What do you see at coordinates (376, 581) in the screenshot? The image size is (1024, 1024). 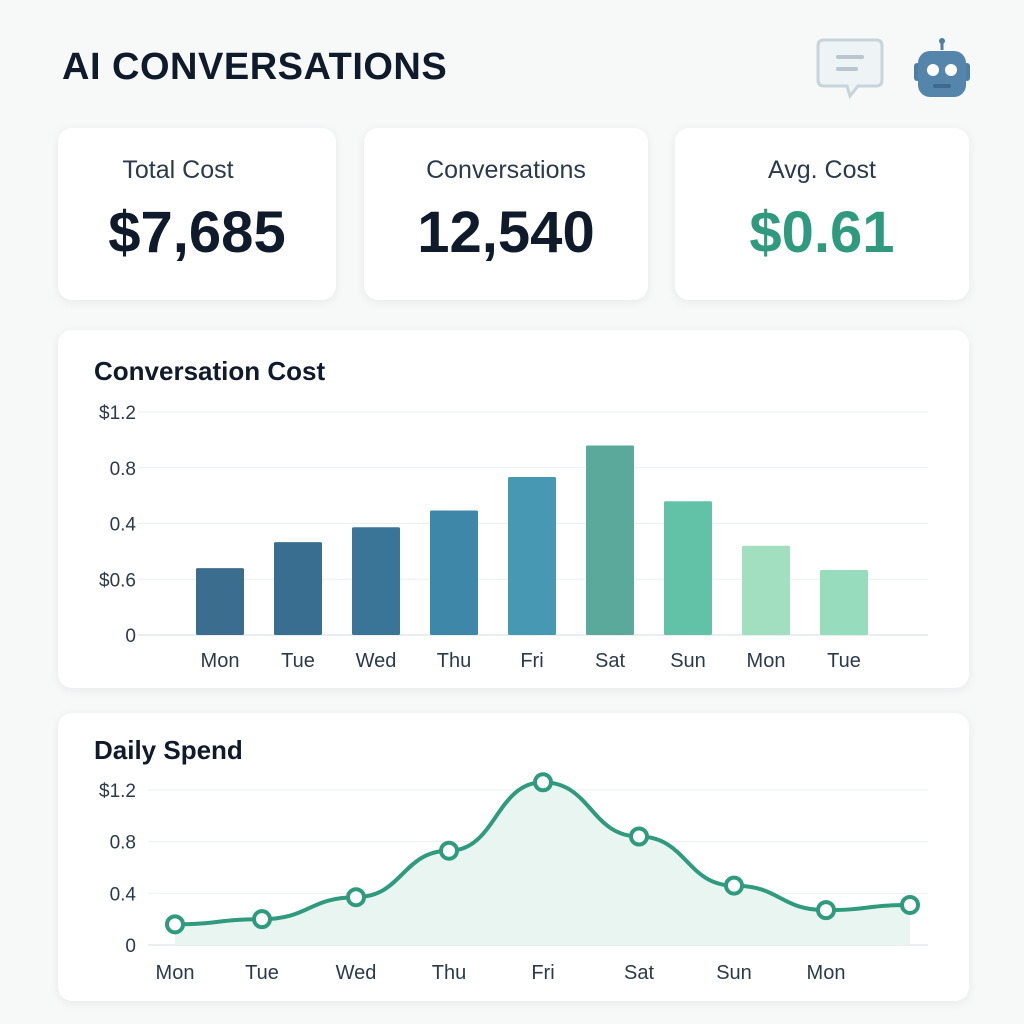 I see `bar-wed` at bounding box center [376, 581].